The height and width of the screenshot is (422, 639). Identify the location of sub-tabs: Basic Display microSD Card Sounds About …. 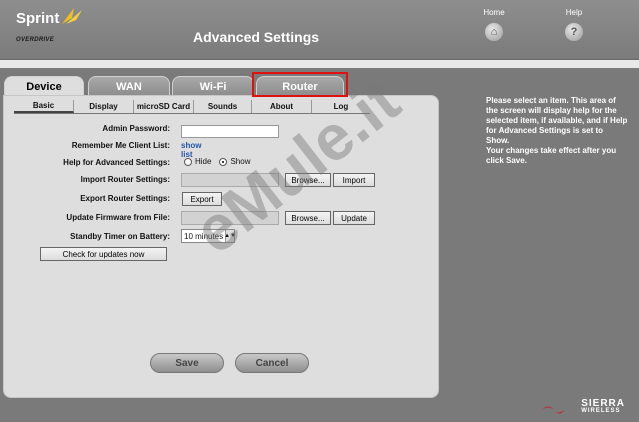
(192, 107).